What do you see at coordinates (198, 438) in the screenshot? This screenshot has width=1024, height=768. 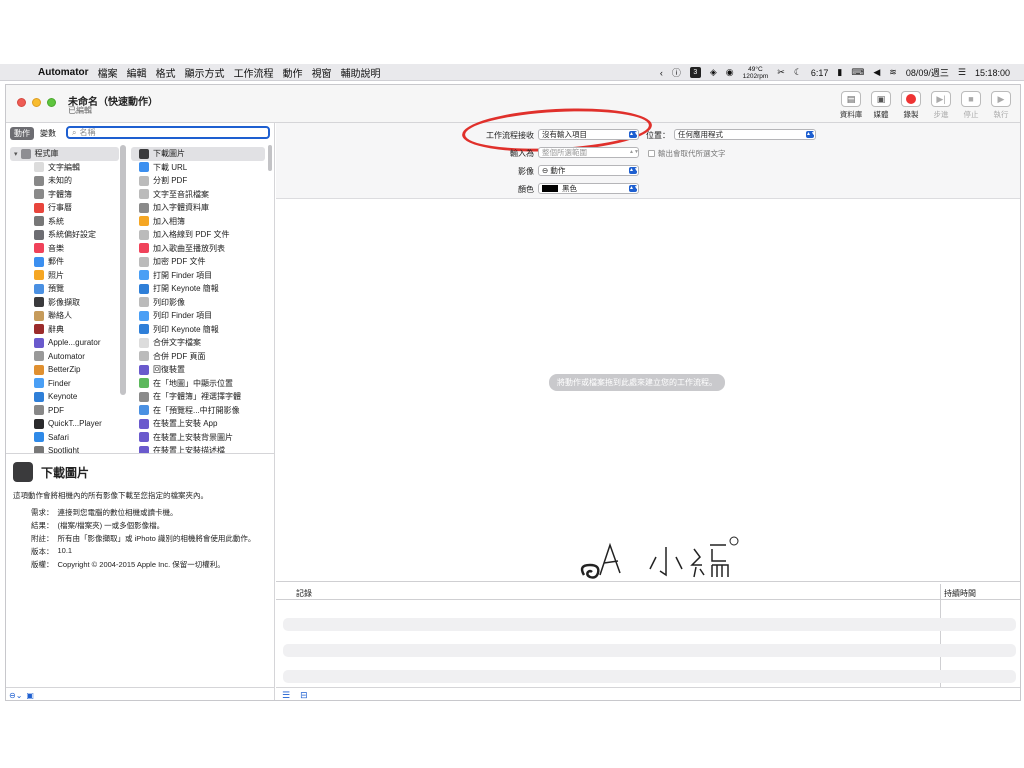 I see `action-item: 在裝置上安裝背景圖片` at bounding box center [198, 438].